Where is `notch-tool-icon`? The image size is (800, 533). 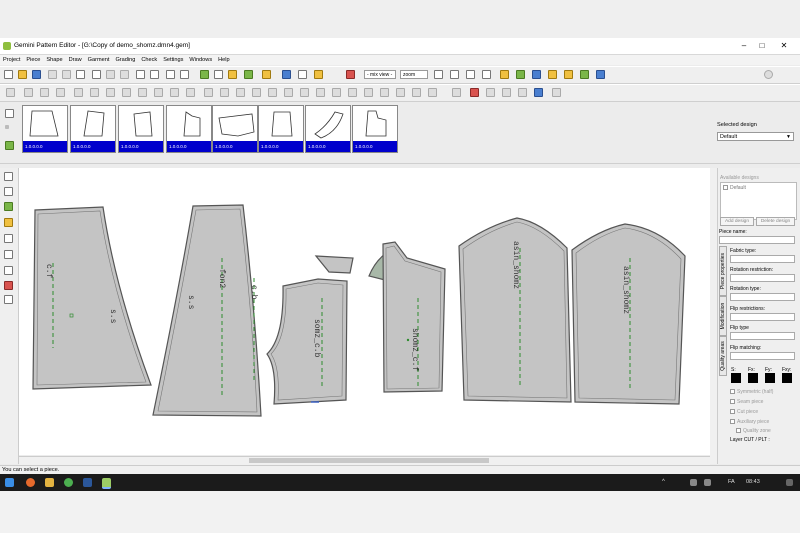 notch-tool-icon is located at coordinates (8, 270).